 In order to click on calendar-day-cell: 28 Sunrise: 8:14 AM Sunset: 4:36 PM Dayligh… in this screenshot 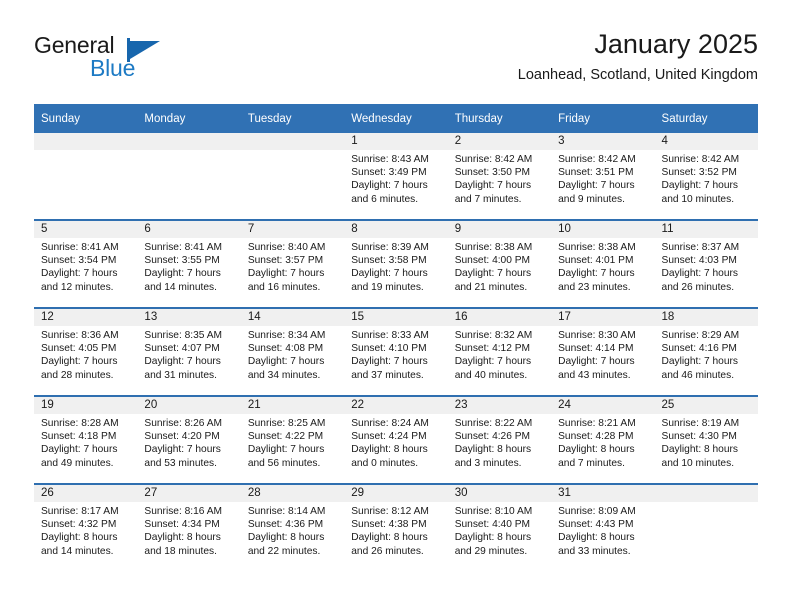, I will do `click(292, 527)`.